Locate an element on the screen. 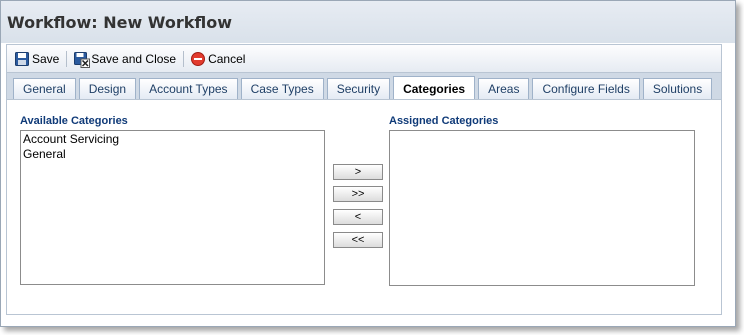  tab-solutions: Solutions is located at coordinates (677, 88).